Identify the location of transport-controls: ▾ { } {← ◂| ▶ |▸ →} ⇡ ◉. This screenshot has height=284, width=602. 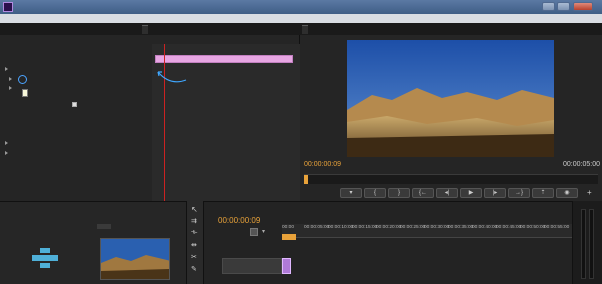
(460, 193).